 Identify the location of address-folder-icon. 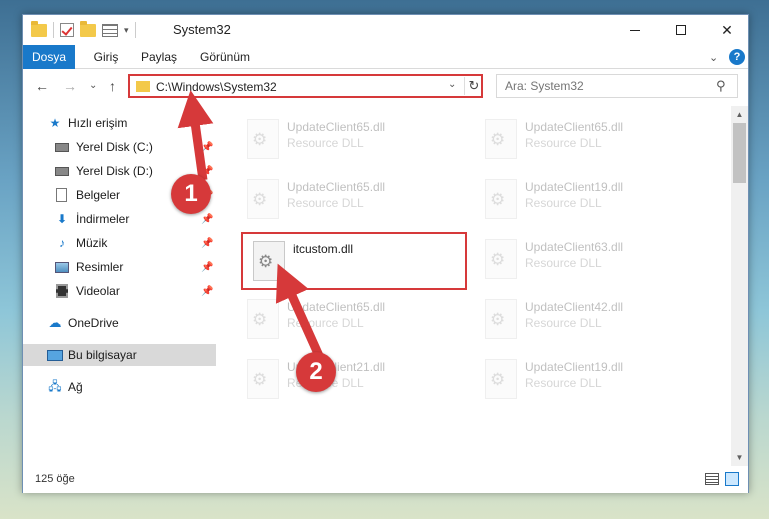
(143, 86).